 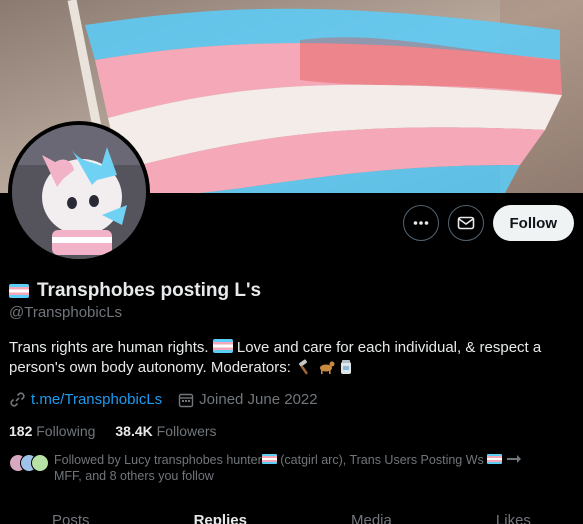 I want to click on followers-count: 38.4K, so click(x=134, y=431).